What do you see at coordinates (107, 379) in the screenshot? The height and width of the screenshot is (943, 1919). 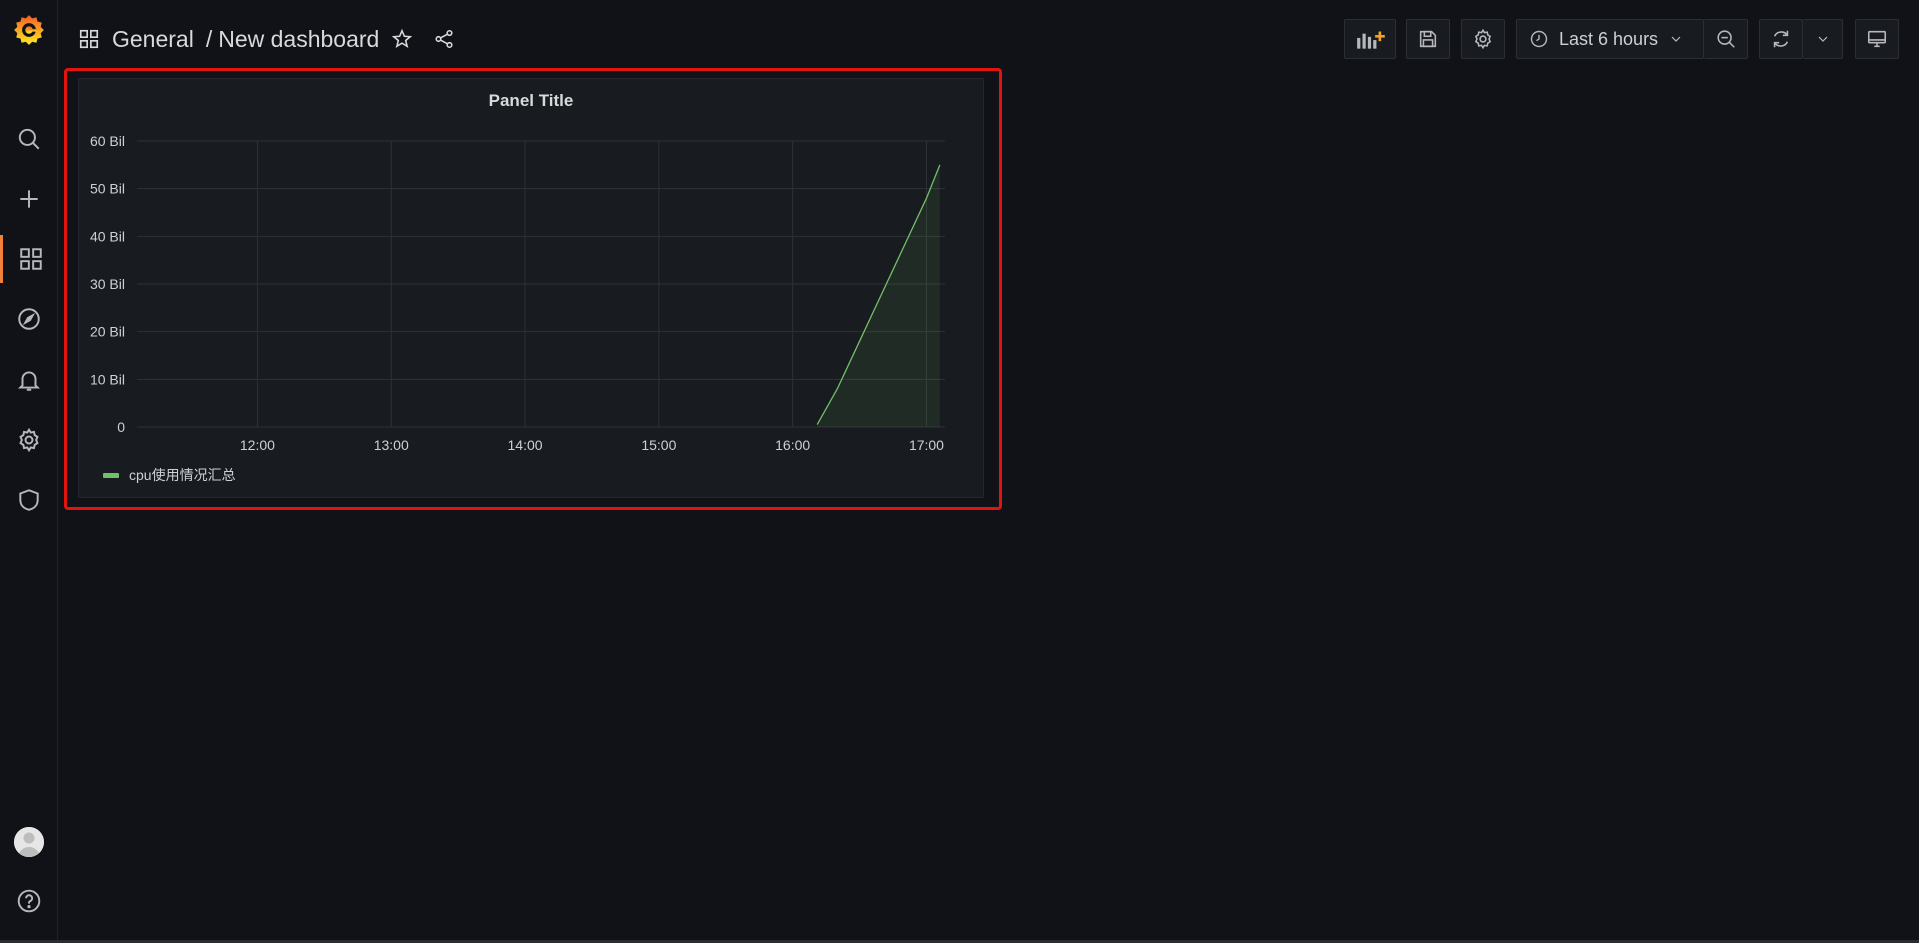 I see `y-tick-label: 10 Bil` at bounding box center [107, 379].